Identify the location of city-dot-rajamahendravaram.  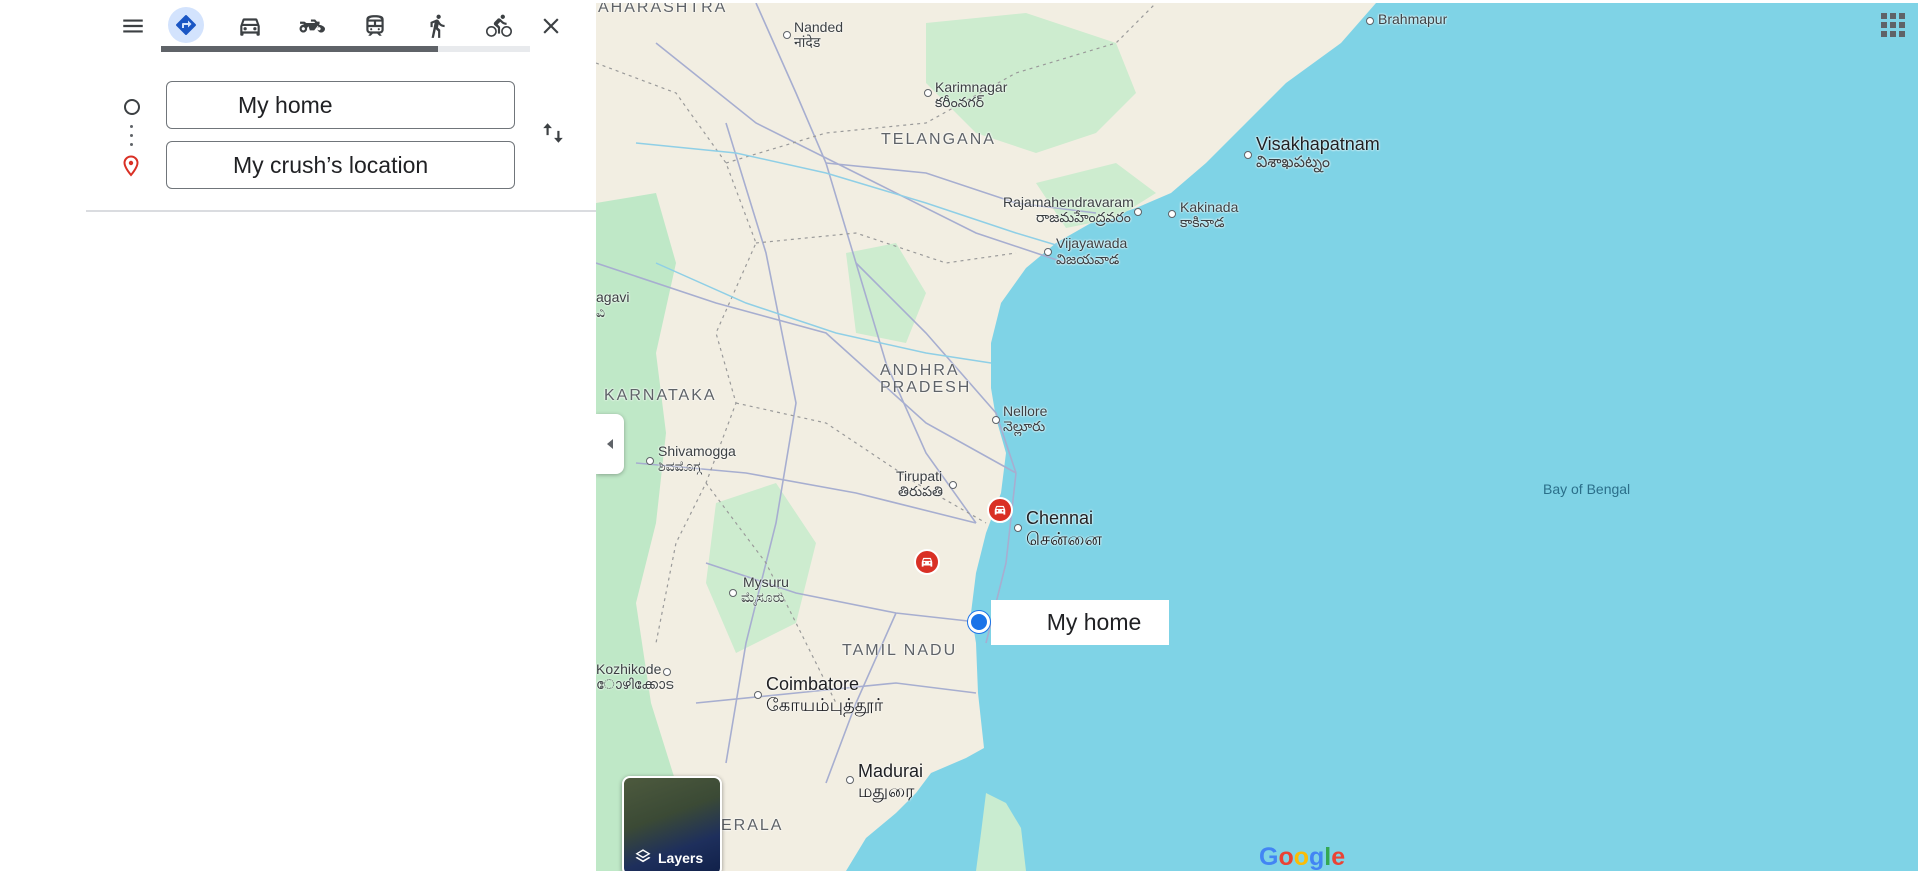
(1138, 212).